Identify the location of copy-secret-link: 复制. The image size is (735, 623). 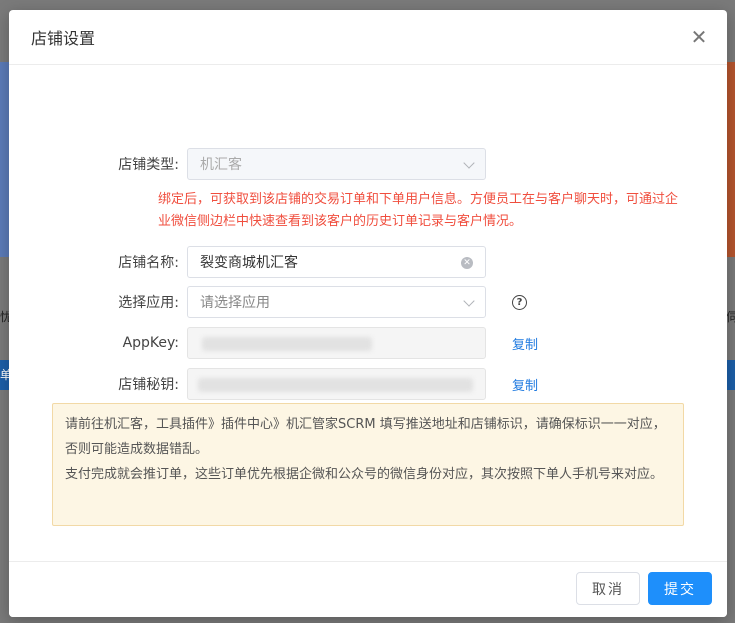
(525, 384).